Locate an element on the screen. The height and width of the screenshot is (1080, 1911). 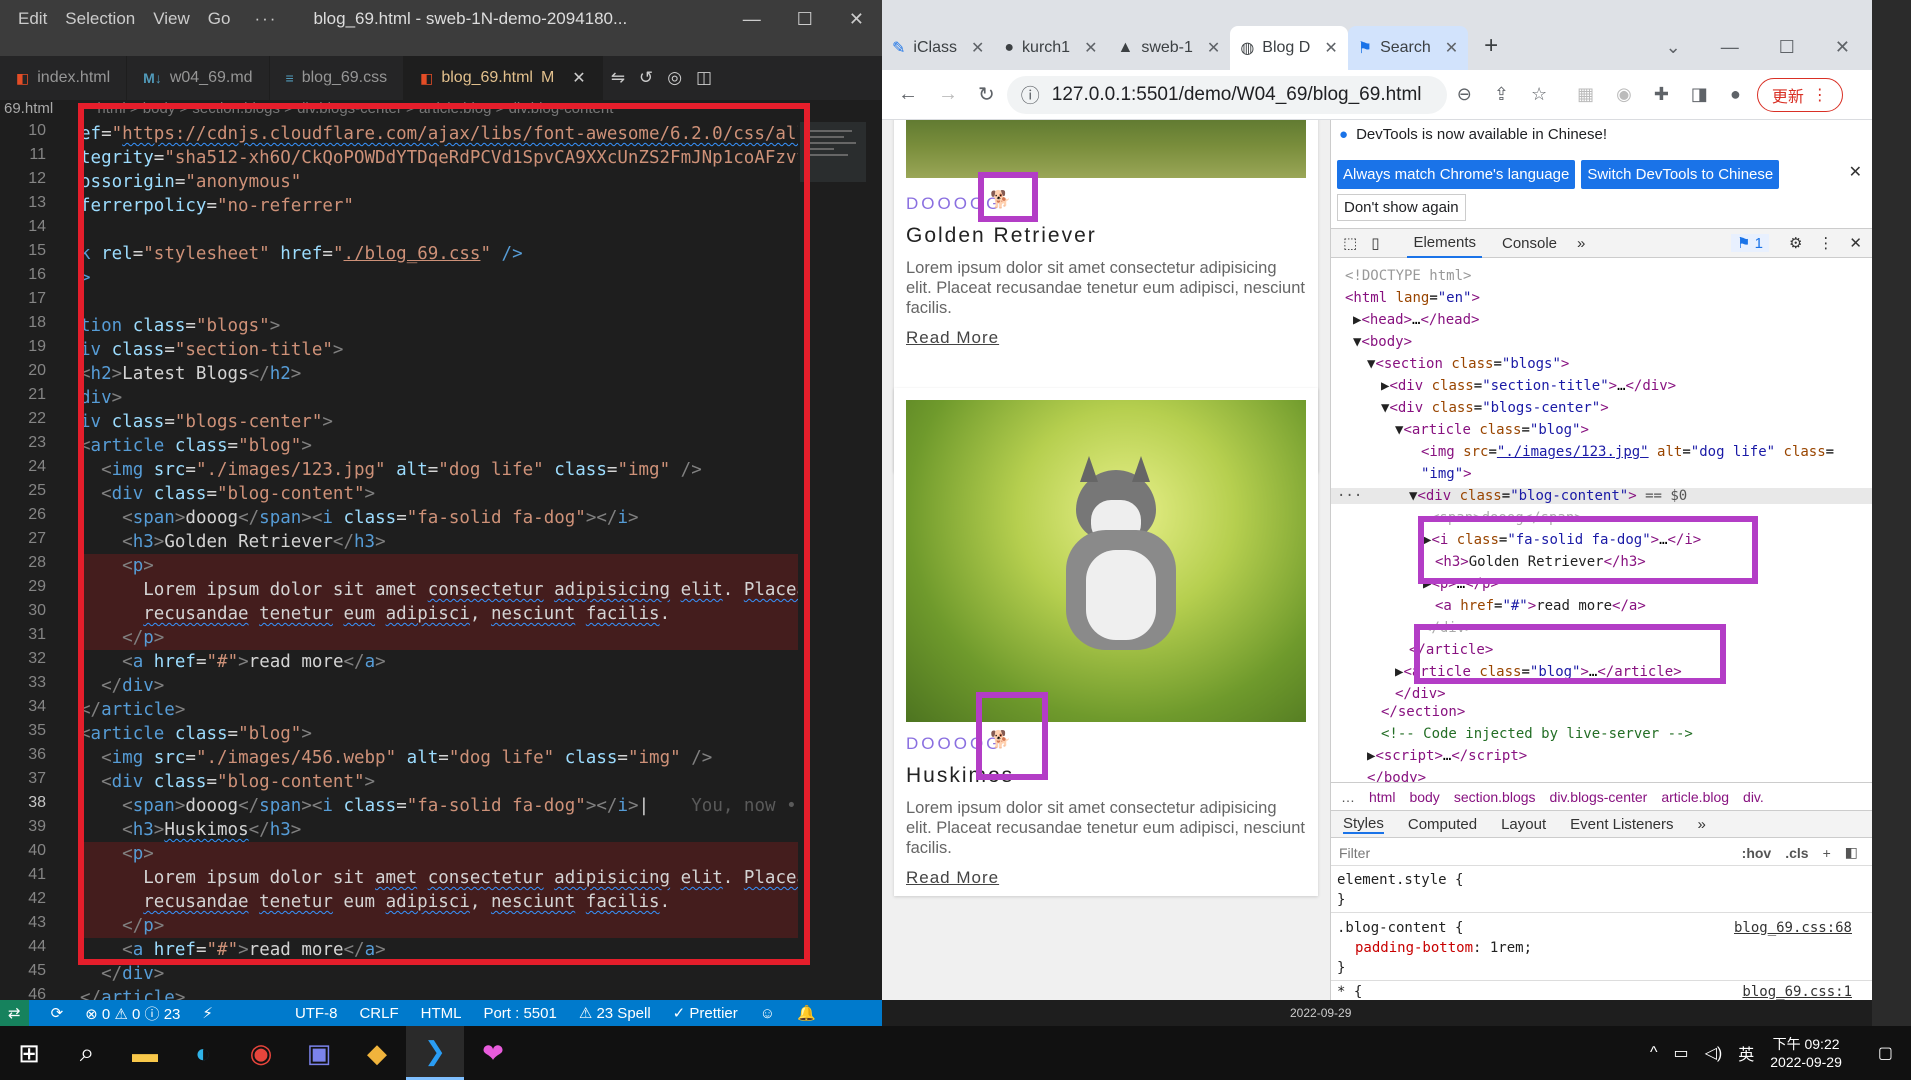
style-declaration: padding-bottom: 1rem; is located at coordinates (1443, 948).